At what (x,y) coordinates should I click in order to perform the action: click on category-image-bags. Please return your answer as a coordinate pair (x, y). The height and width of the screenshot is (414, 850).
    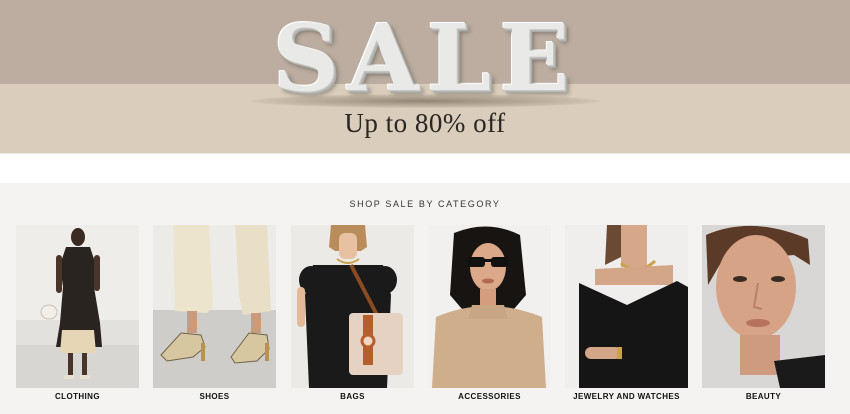
    Looking at the image, I should click on (352, 306).